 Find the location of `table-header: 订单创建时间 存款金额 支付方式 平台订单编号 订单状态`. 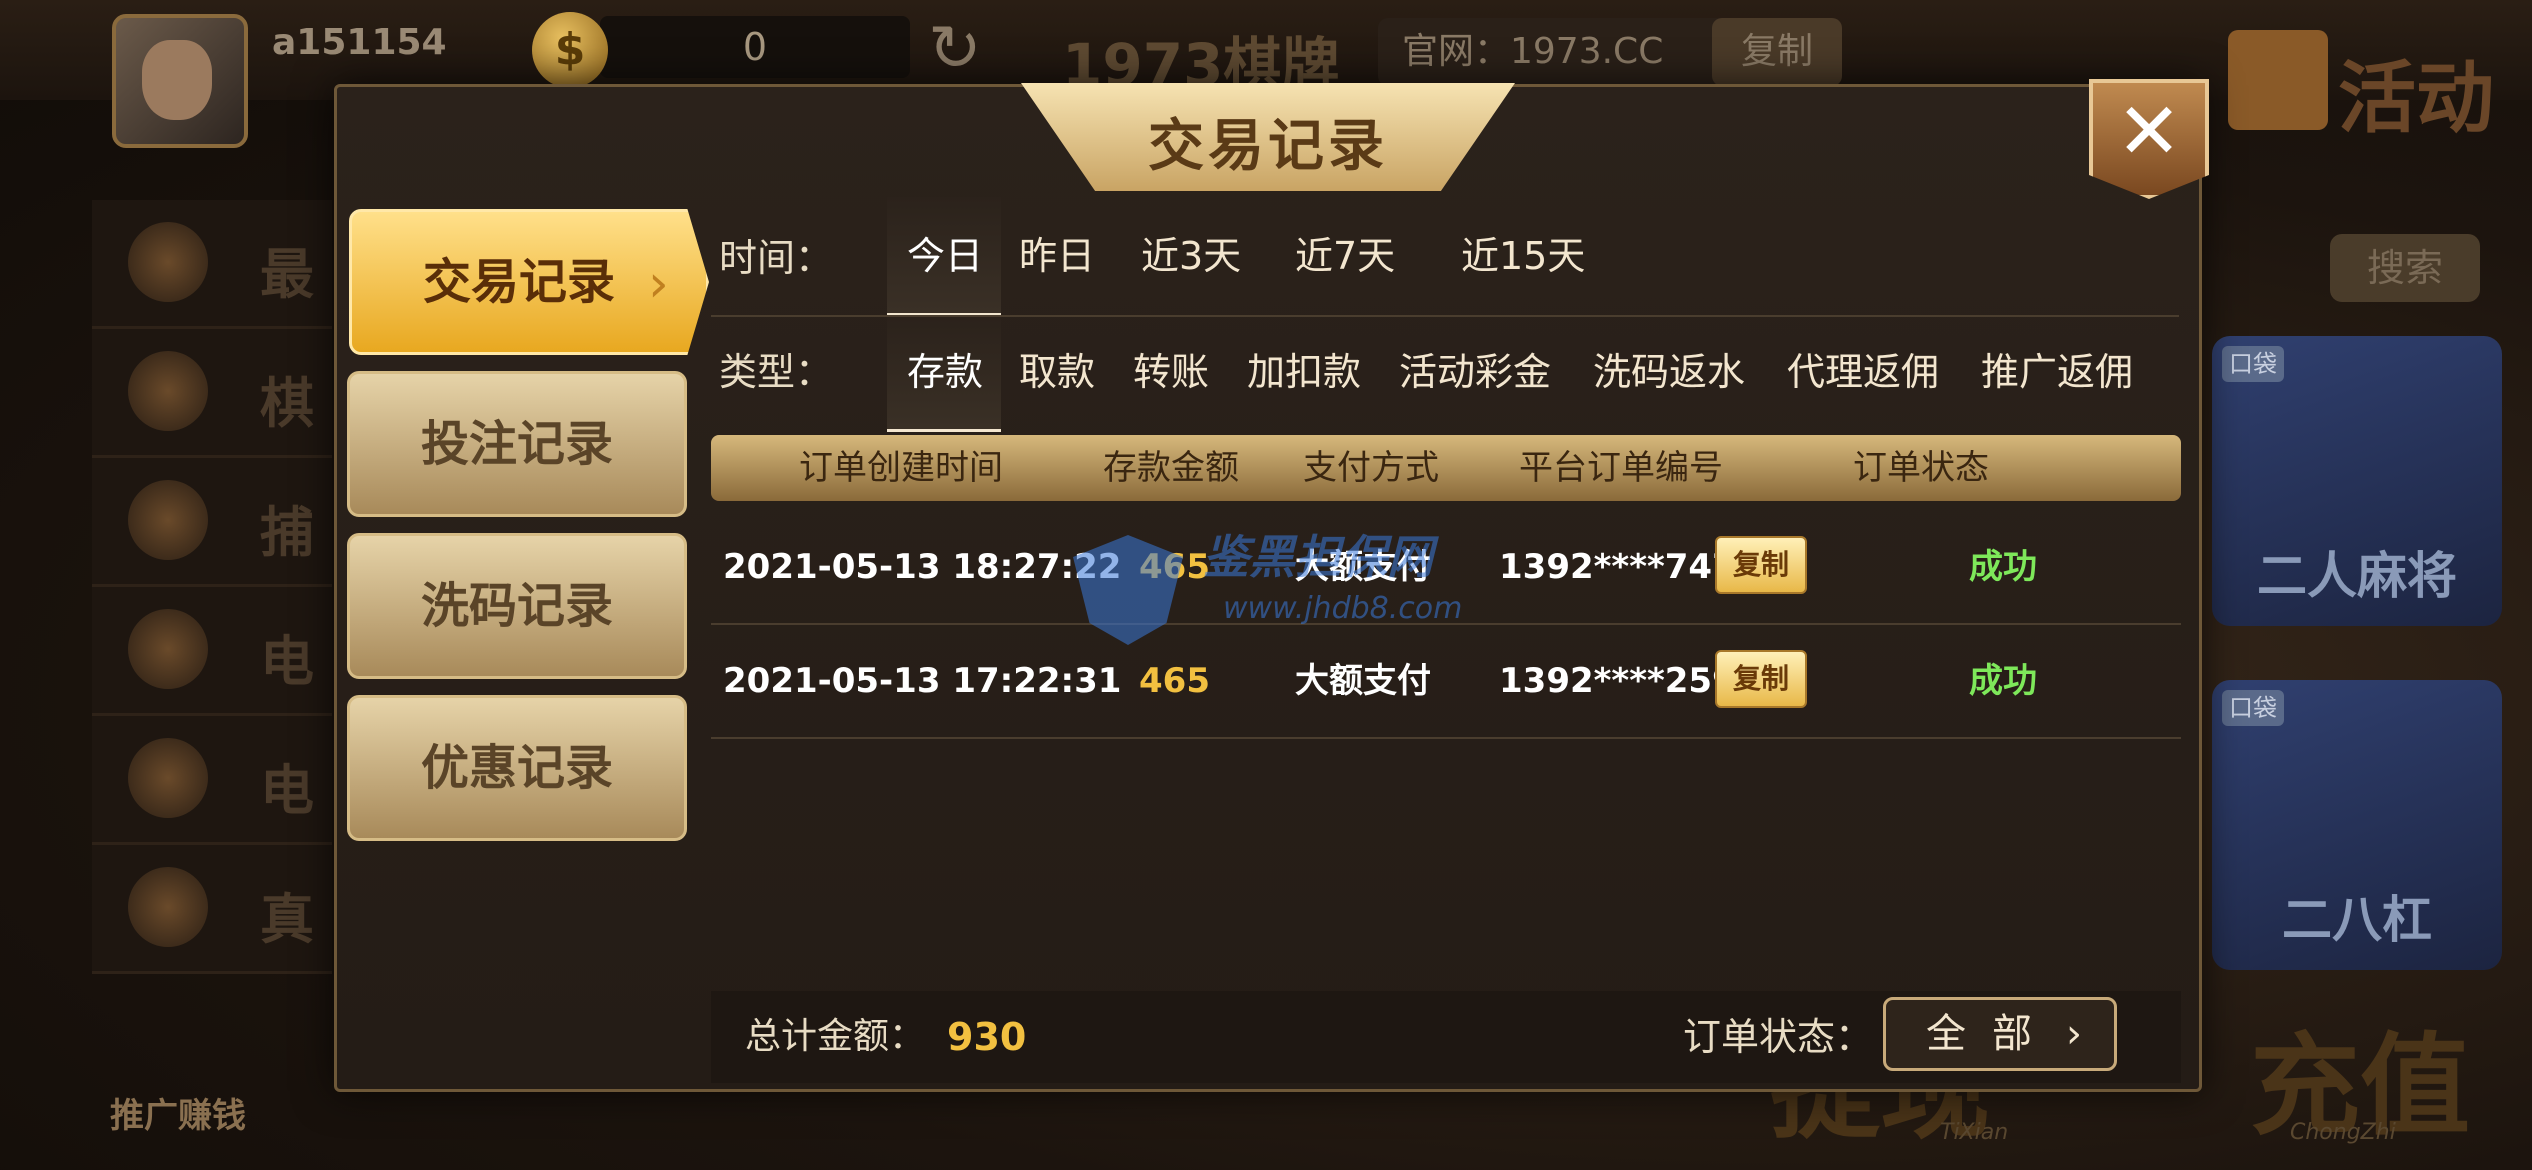

table-header: 订单创建时间 存款金额 支付方式 平台订单编号 订单状态 is located at coordinates (1446, 468).